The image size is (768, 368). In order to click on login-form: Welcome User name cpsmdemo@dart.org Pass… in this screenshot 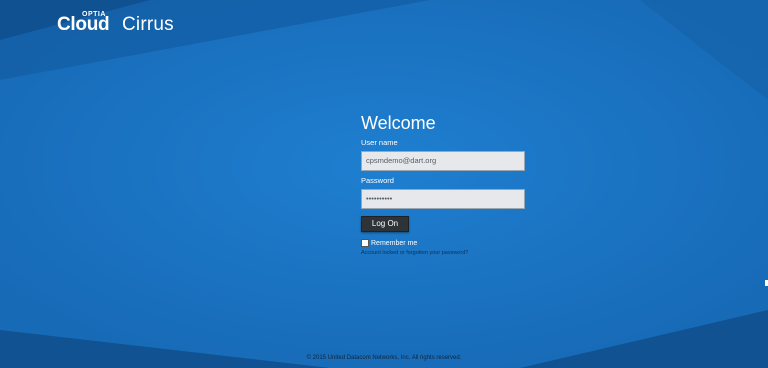, I will do `click(446, 184)`.